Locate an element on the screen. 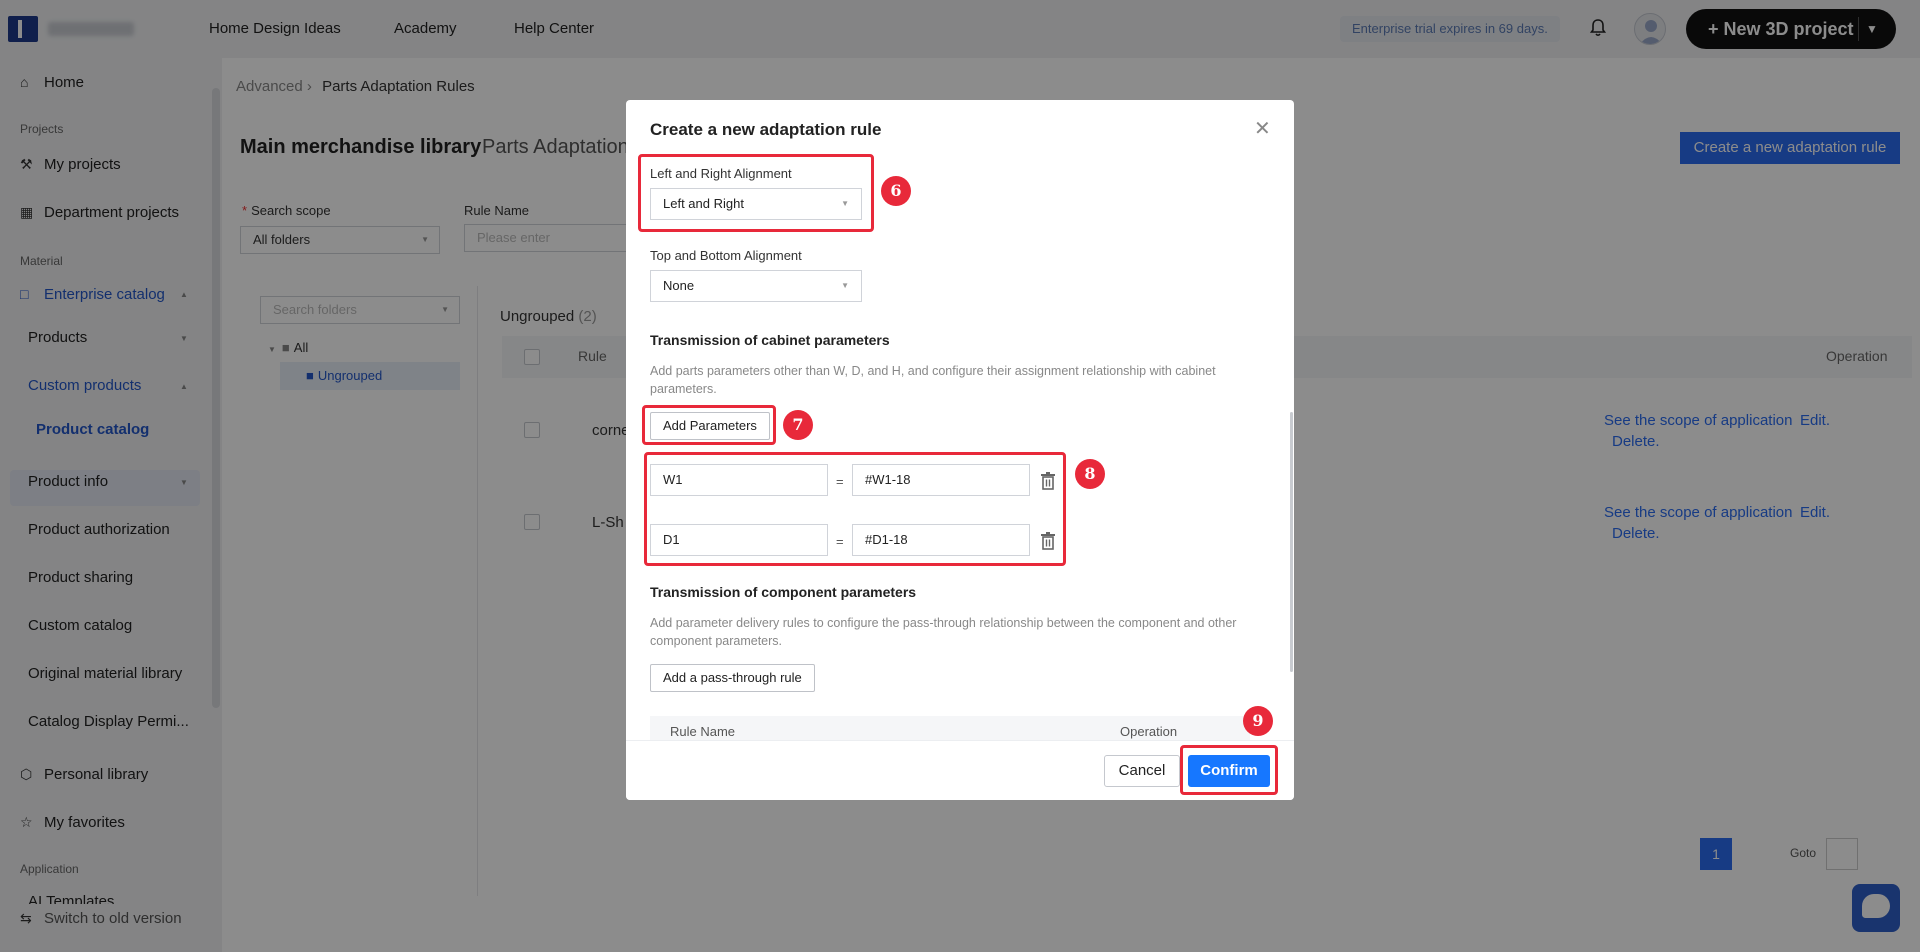 This screenshot has width=1920, height=952. dialog-scrollbar is located at coordinates (1291, 542).